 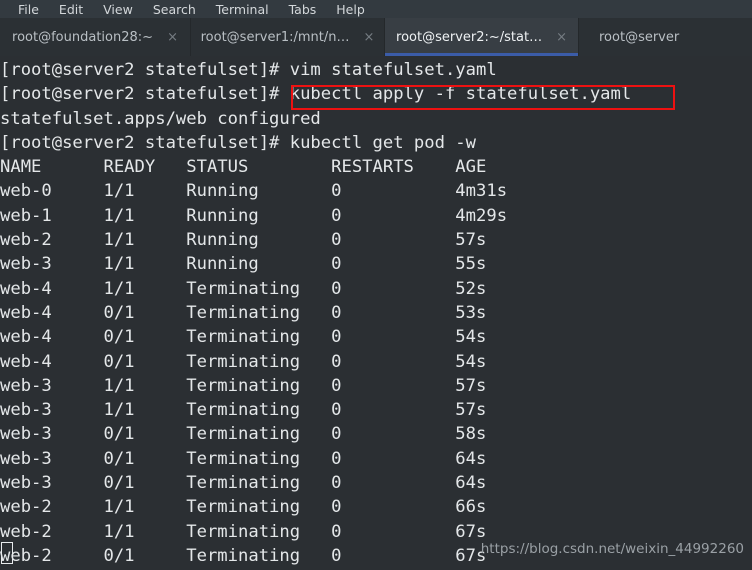 What do you see at coordinates (7, 553) in the screenshot?
I see `terminal-cursor` at bounding box center [7, 553].